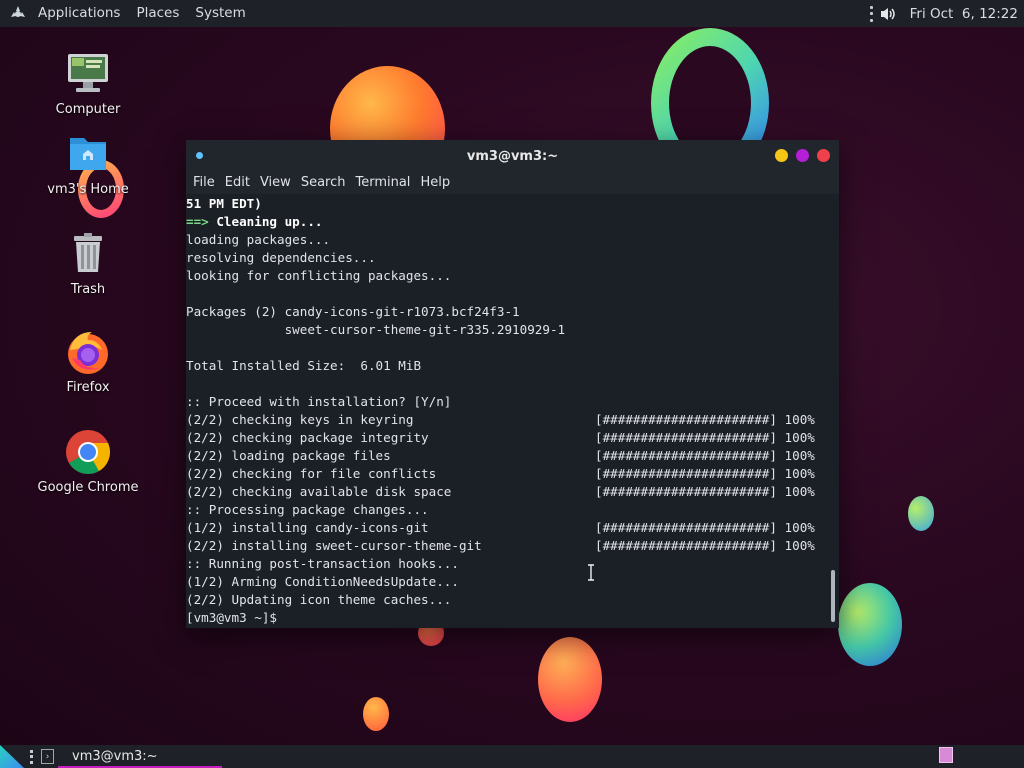 Image resolution: width=1024 pixels, height=768 pixels. Describe the element at coordinates (88, 452) in the screenshot. I see `chrome-icon` at that location.